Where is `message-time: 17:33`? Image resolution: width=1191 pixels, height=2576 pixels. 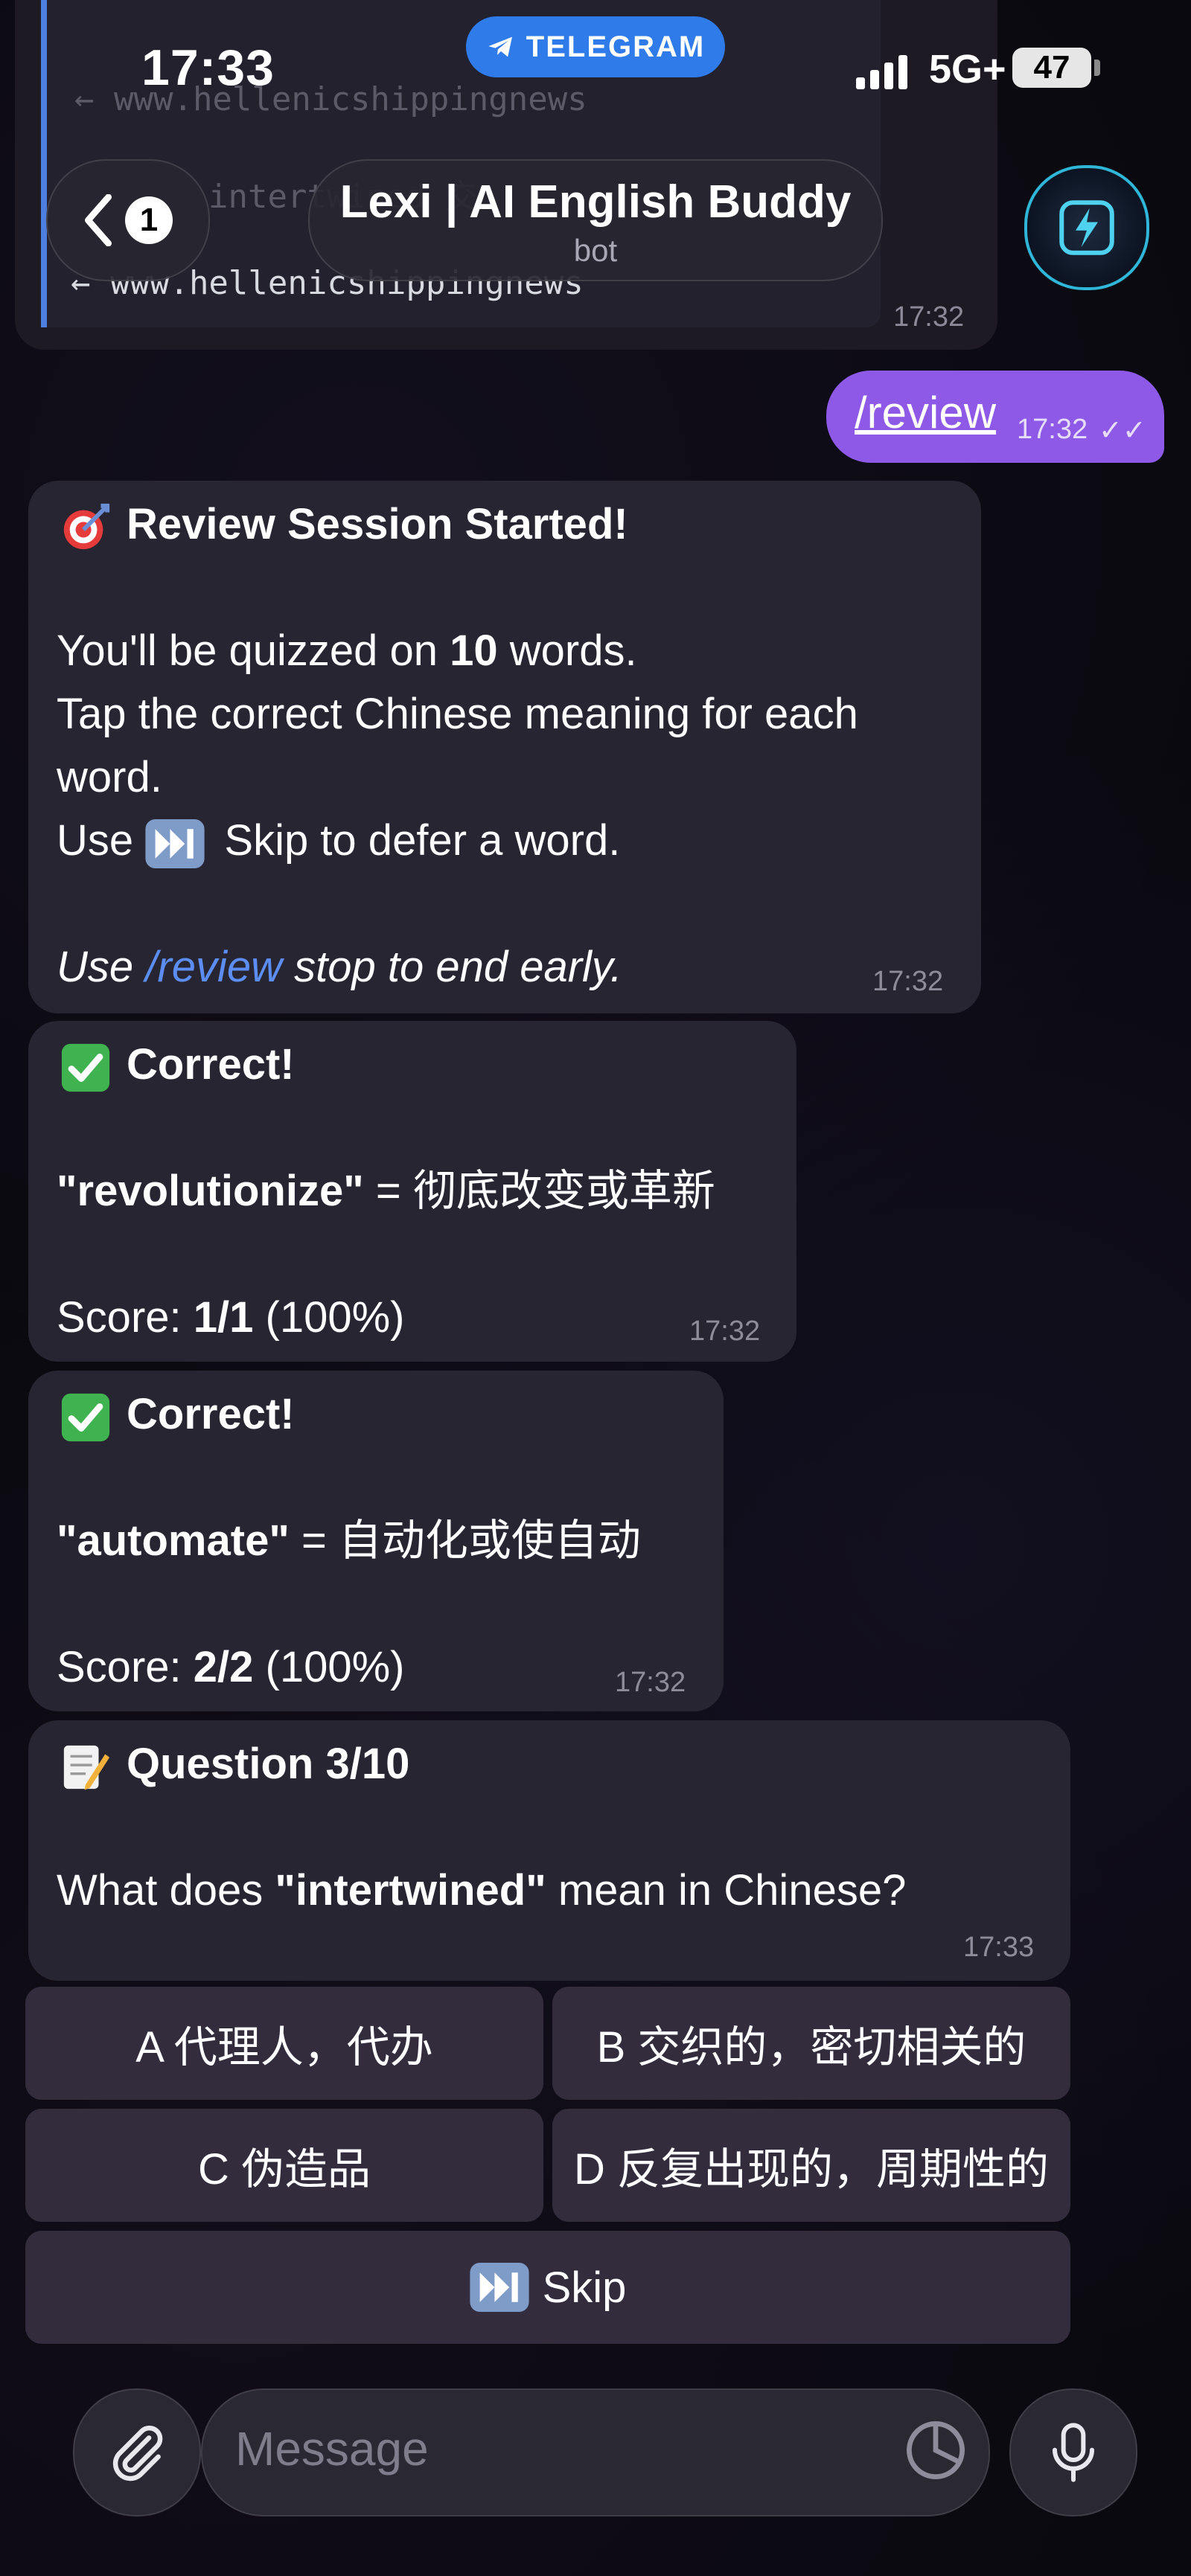 message-time: 17:33 is located at coordinates (999, 1947).